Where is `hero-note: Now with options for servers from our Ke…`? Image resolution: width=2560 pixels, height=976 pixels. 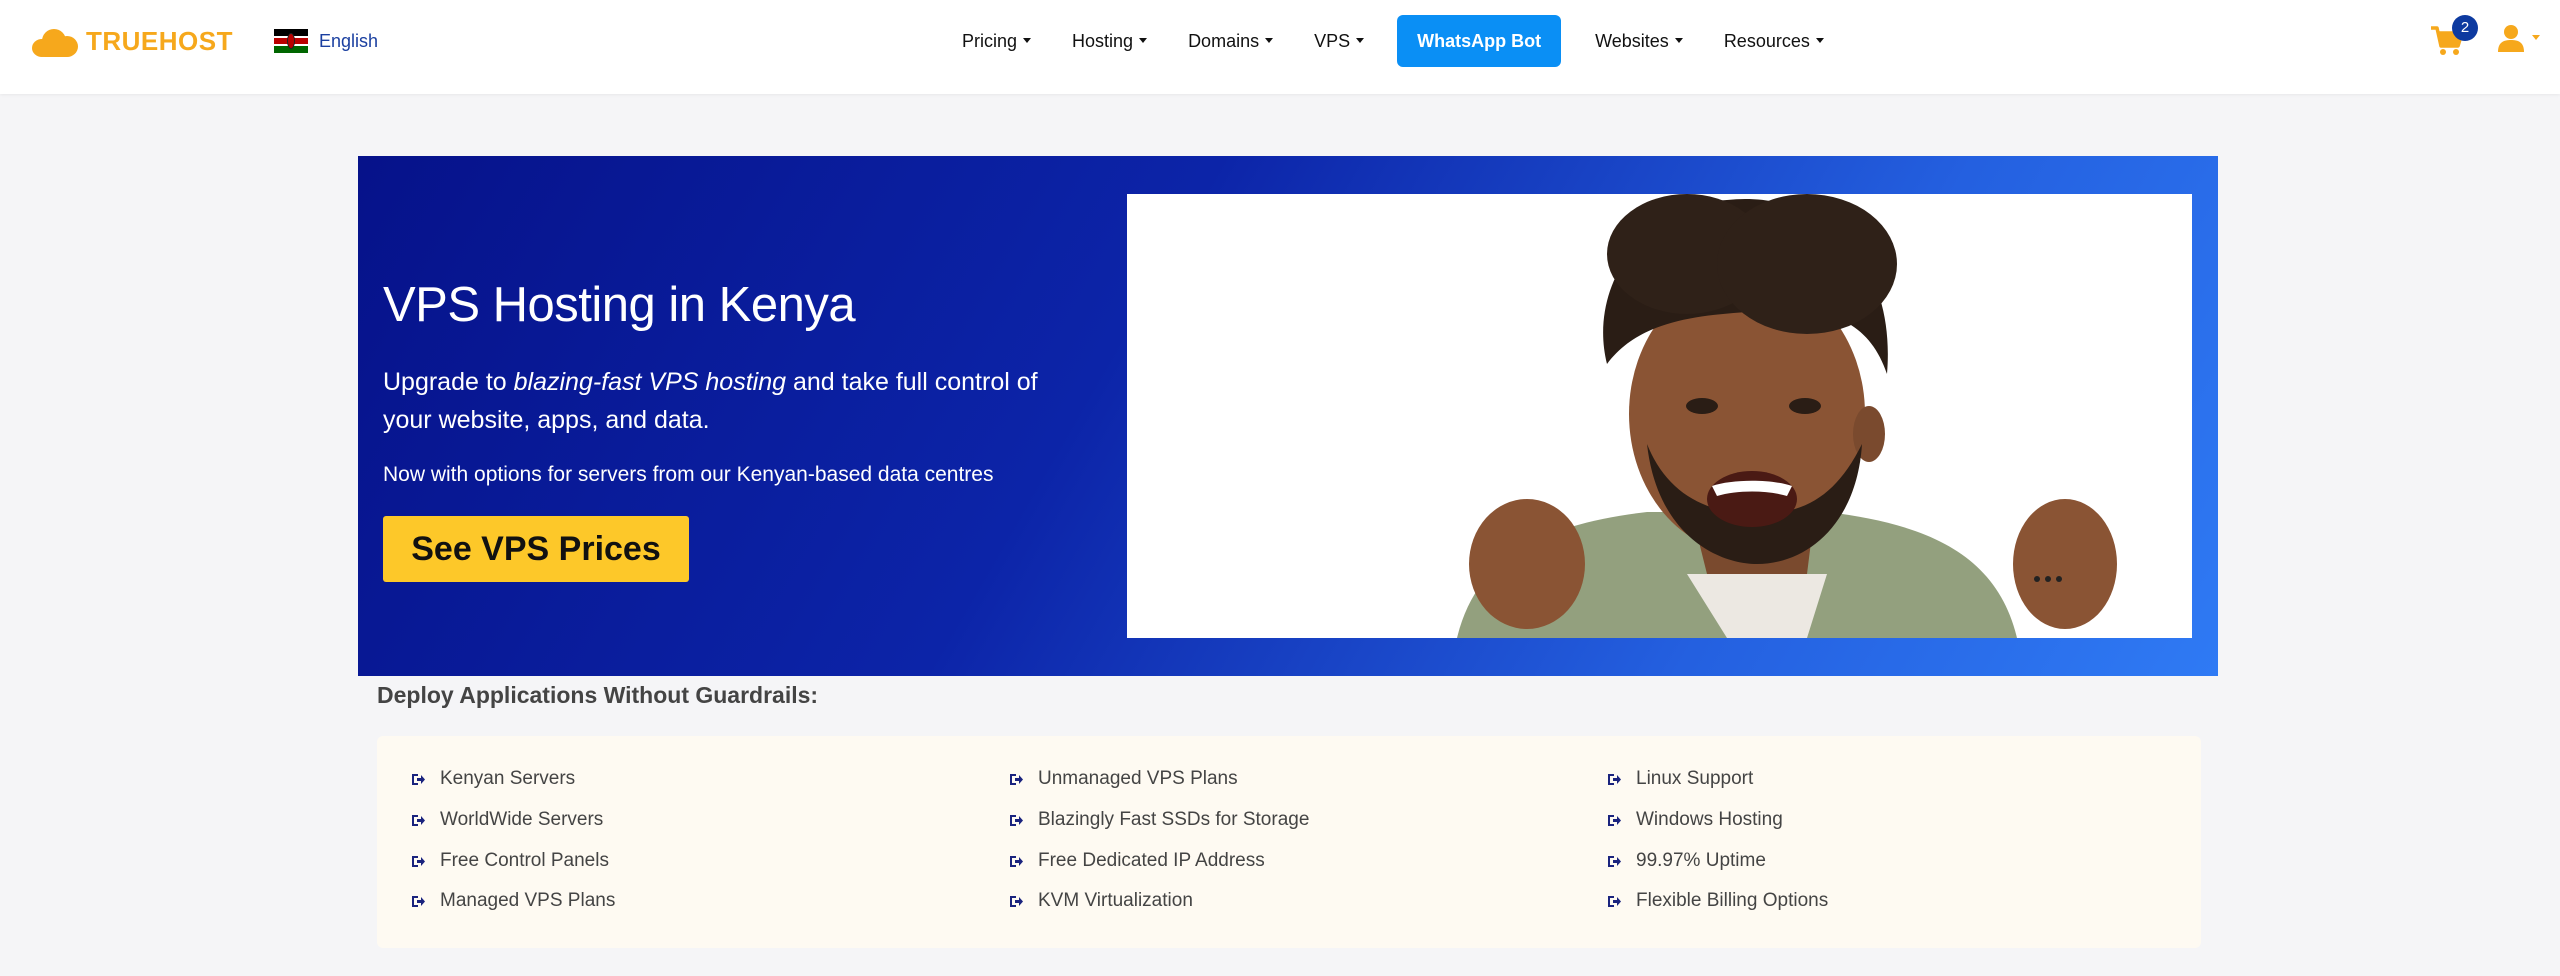
hero-note: Now with options for servers from our Ke… is located at coordinates (688, 474).